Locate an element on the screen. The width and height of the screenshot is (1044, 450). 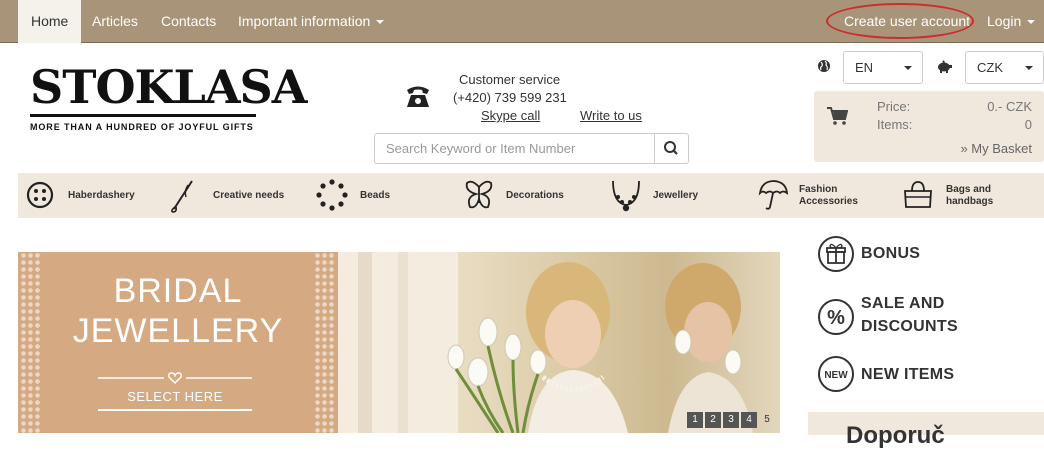
percent-glyph: % is located at coordinates (836, 318).